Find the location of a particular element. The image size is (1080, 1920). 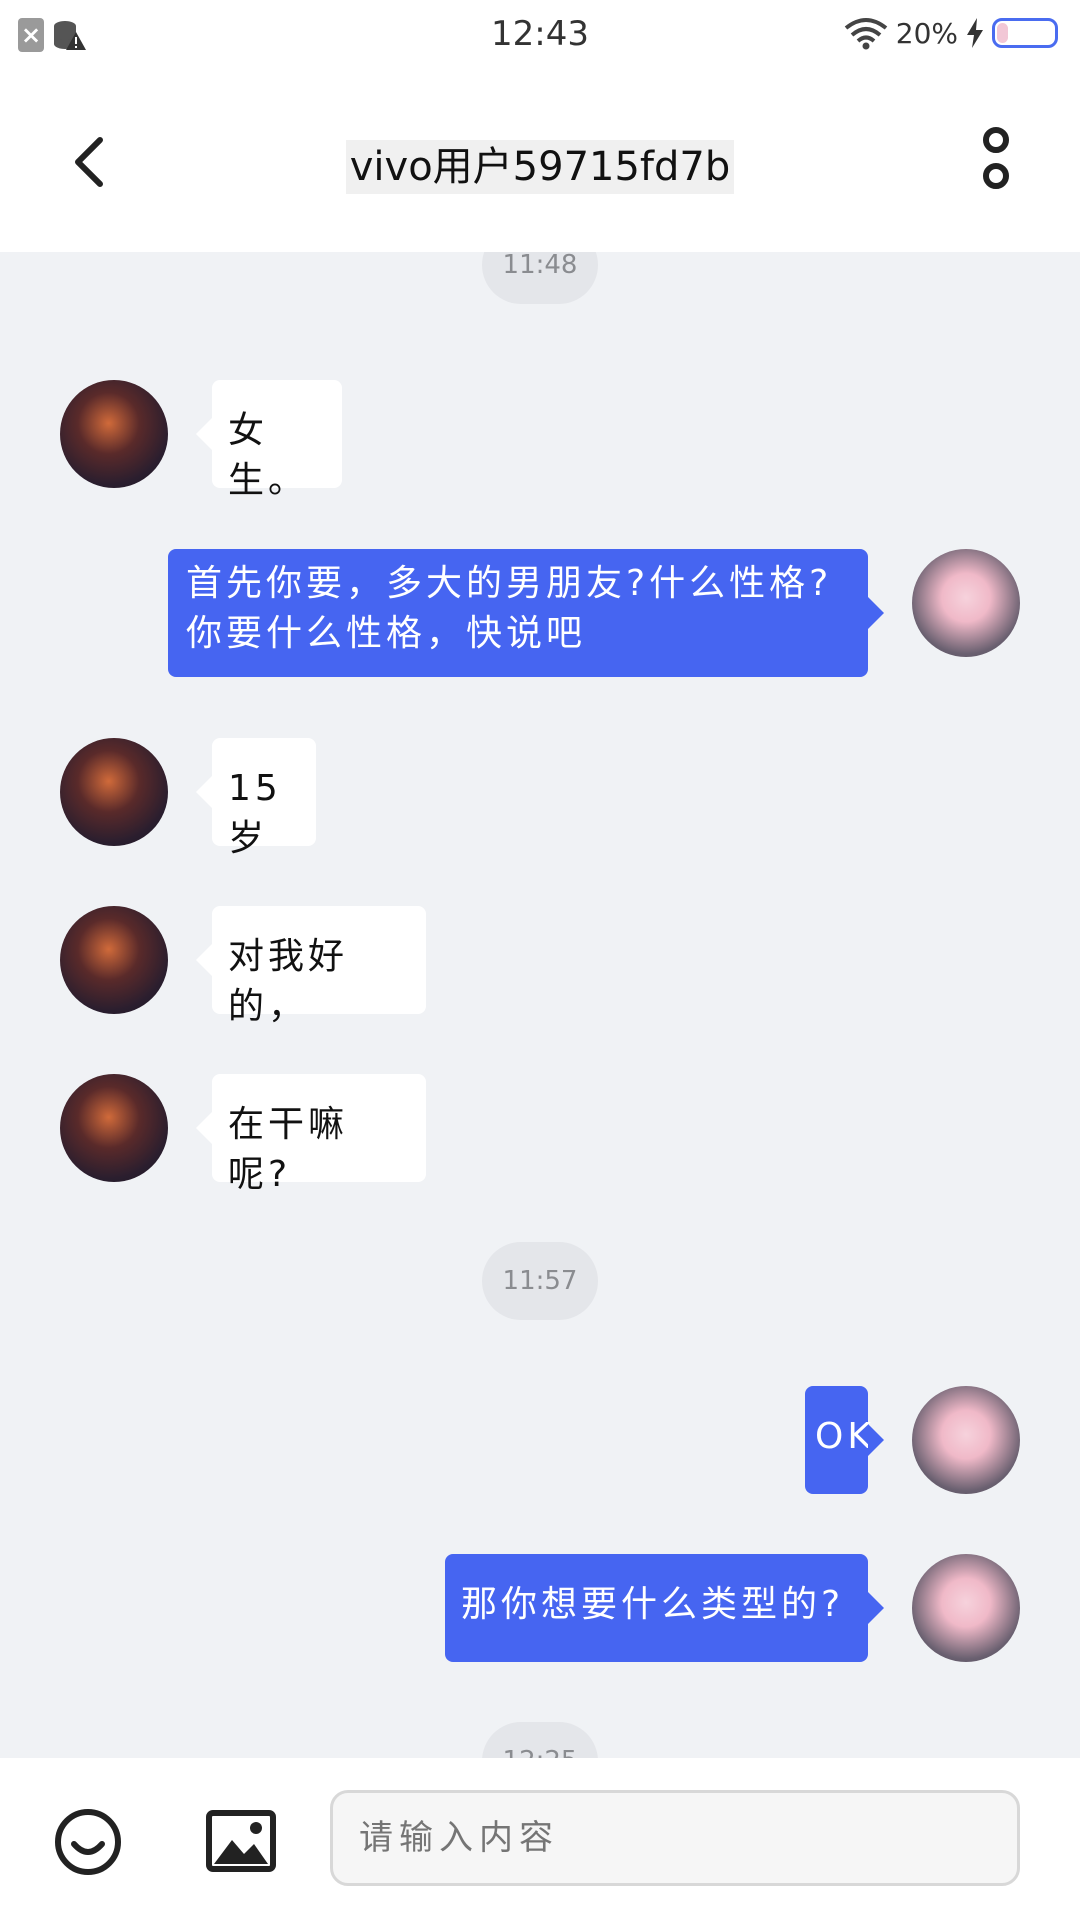

wifi-icon is located at coordinates (866, 34).